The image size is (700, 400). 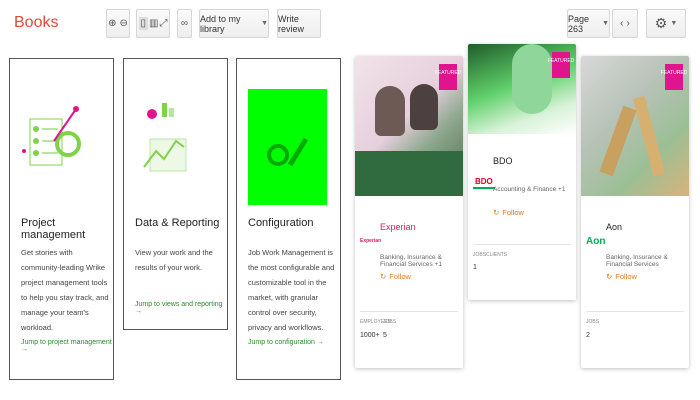 I want to click on company-logo: BDO, so click(x=484, y=182).